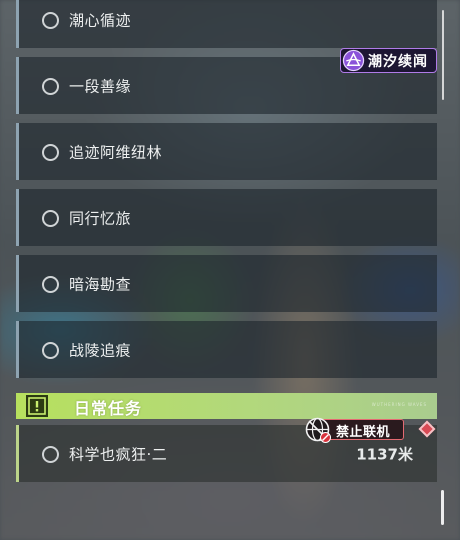 The width and height of the screenshot is (460, 540). I want to click on quest-label: 同行忆旅, so click(100, 218).